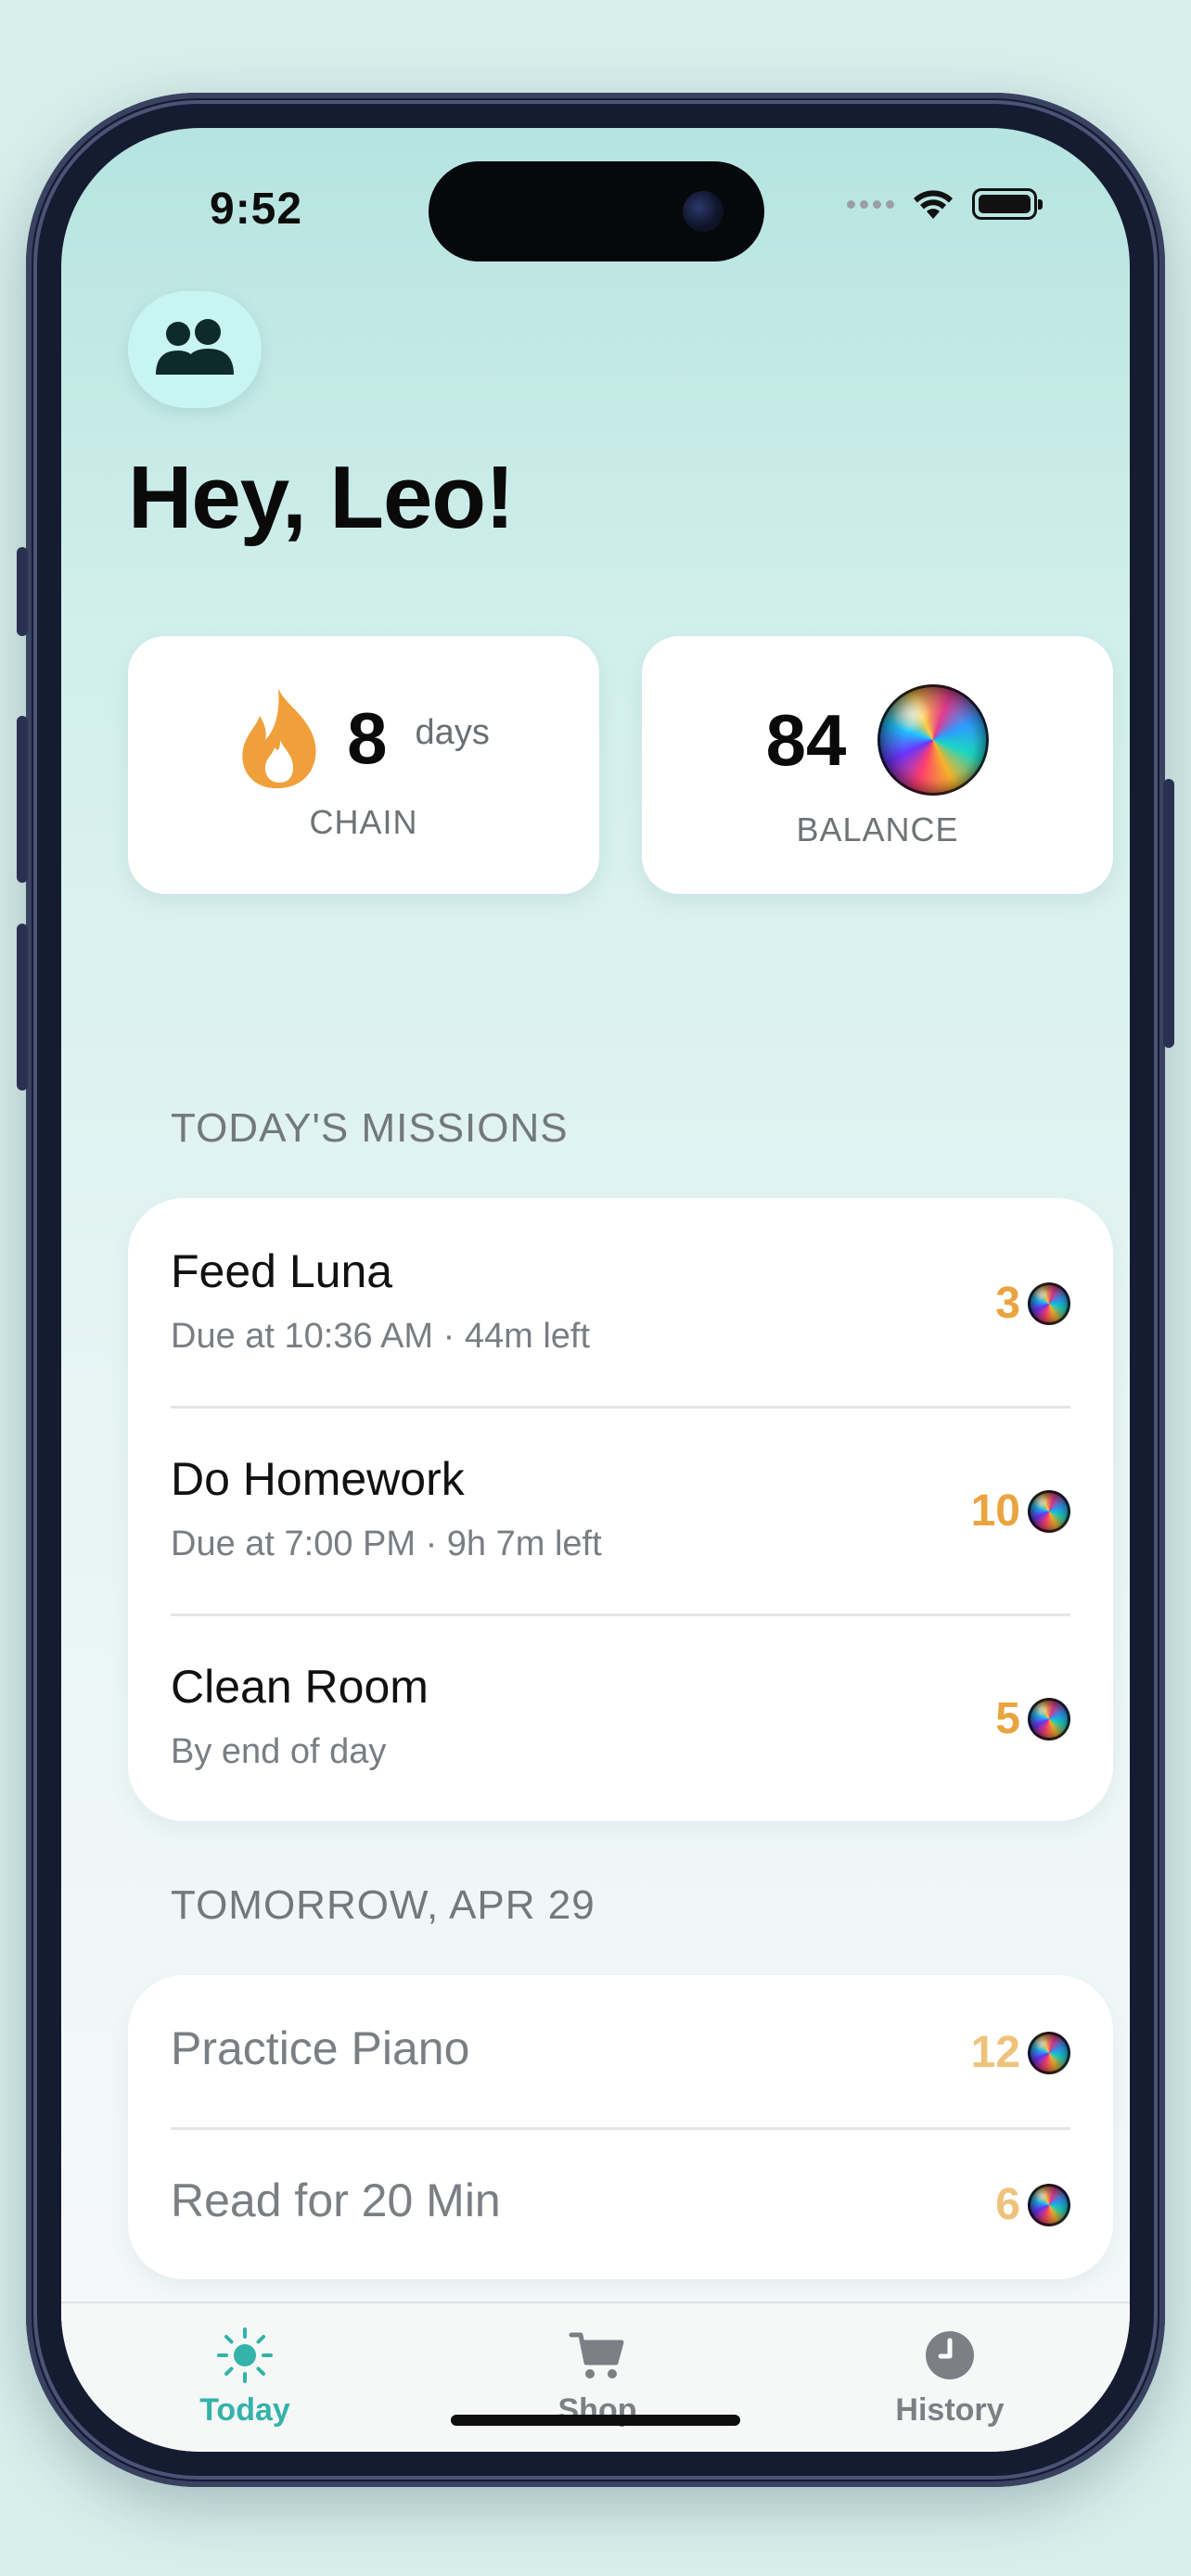 The width and height of the screenshot is (1191, 2576). I want to click on balance-value: 84, so click(806, 739).